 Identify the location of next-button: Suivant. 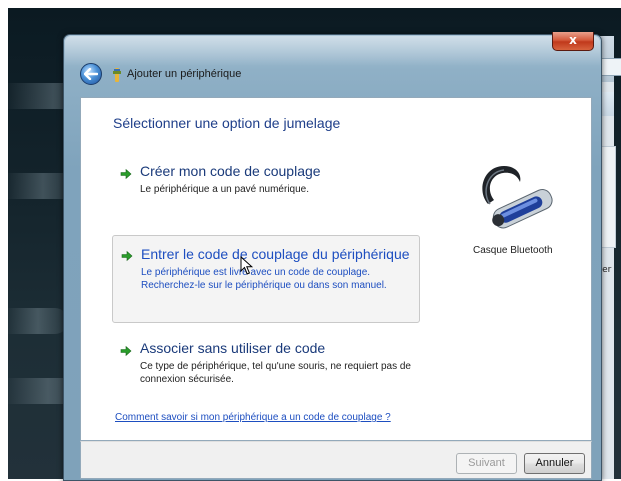
(486, 463).